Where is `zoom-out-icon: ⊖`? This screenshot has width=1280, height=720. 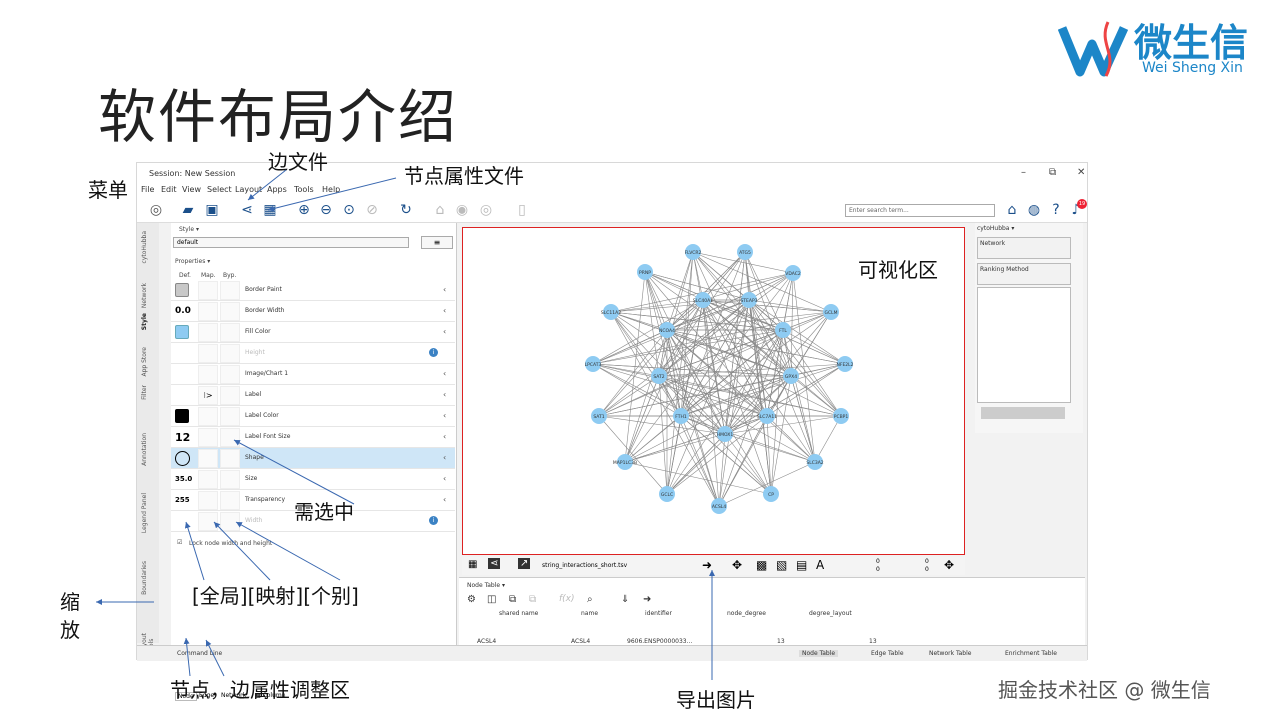 zoom-out-icon: ⊖ is located at coordinates (326, 210).